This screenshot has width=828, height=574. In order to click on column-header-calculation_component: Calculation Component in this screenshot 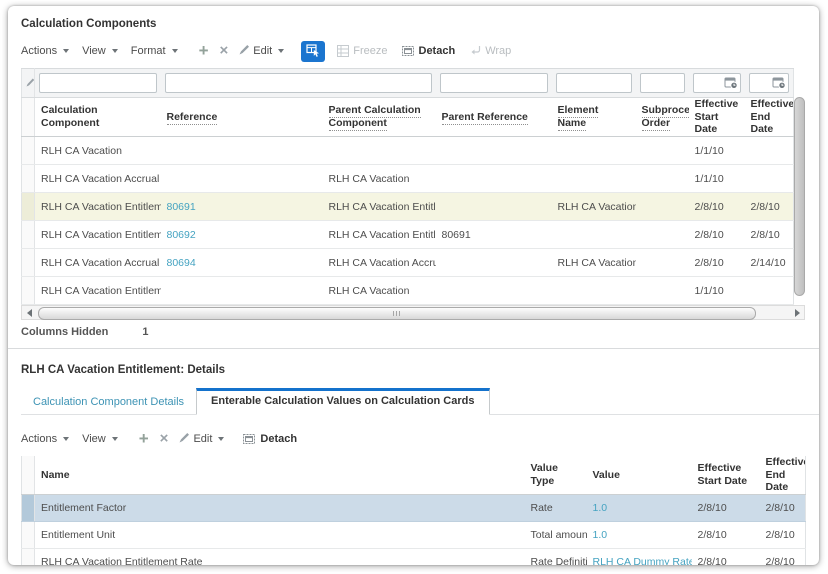, I will do `click(97, 117)`.